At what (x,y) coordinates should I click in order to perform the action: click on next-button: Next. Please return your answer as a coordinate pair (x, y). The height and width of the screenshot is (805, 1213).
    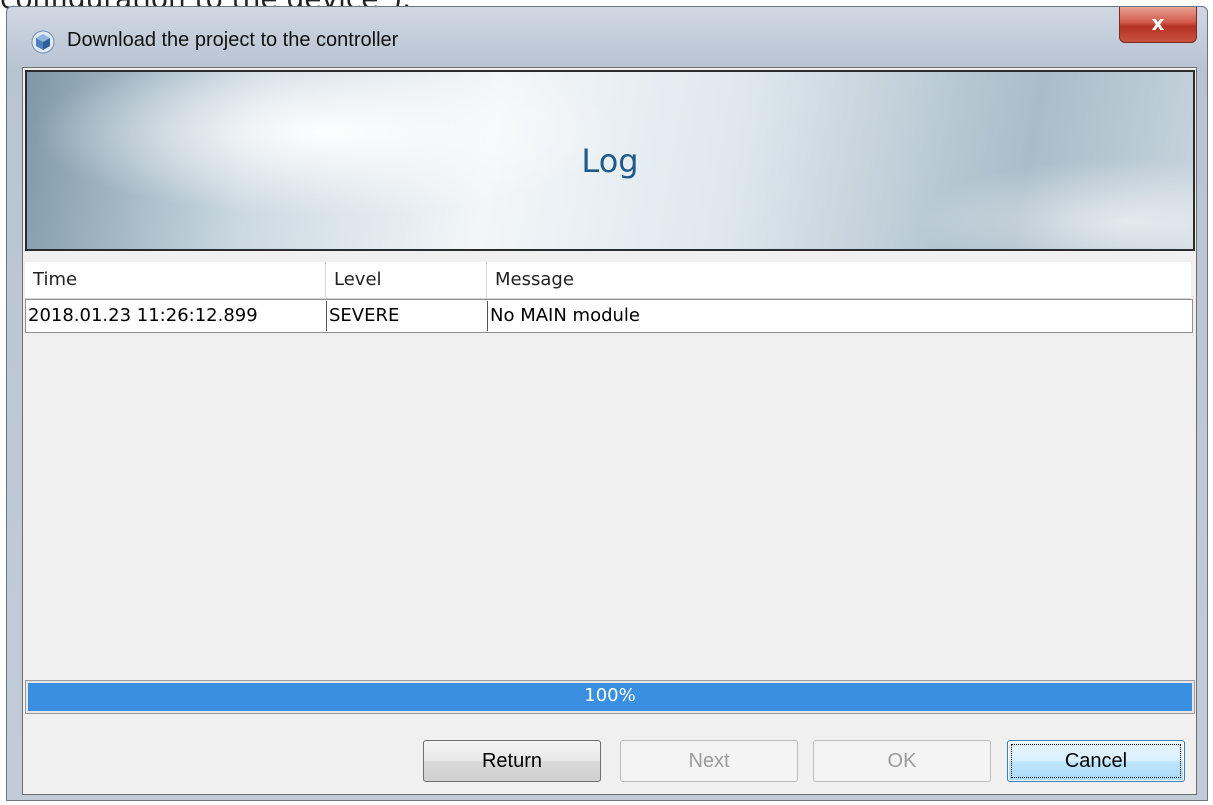
    Looking at the image, I should click on (709, 761).